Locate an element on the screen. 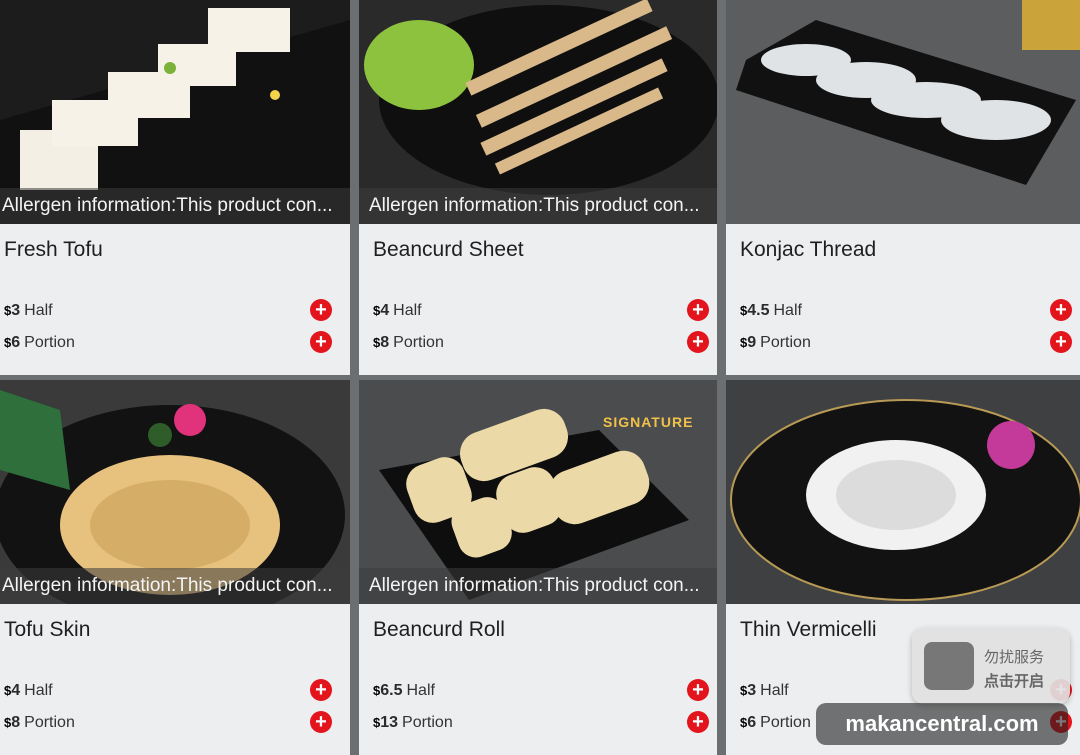 Image resolution: width=1080 pixels, height=755 pixels. item-name: Tofu Skin is located at coordinates (47, 629).